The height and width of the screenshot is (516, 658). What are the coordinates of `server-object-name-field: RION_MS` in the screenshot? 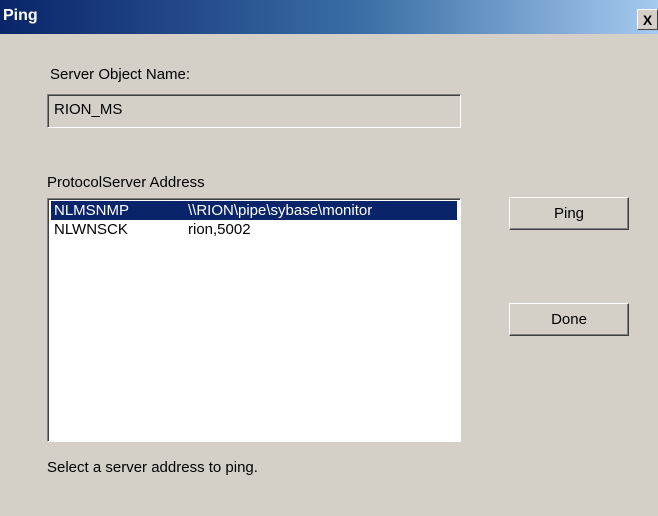 It's located at (254, 111).